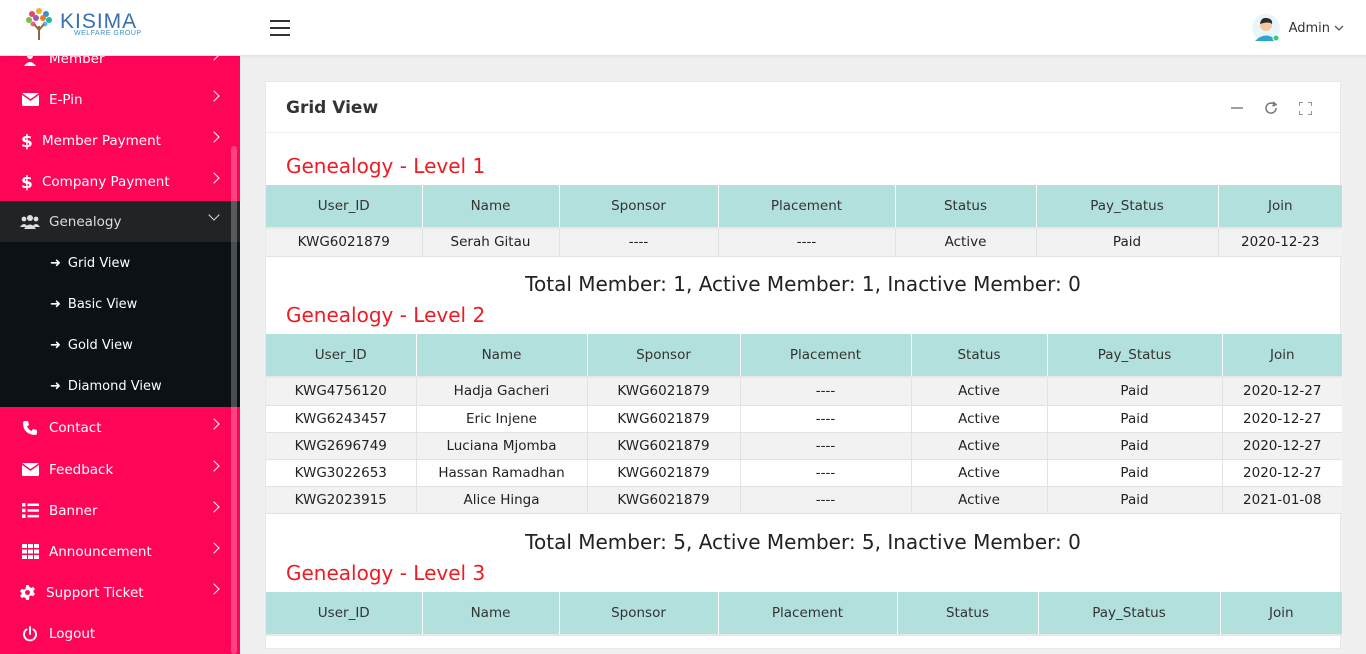 The height and width of the screenshot is (654, 1366). I want to click on submenu-item-diamond-view: ➜ Diamond View, so click(120, 386).